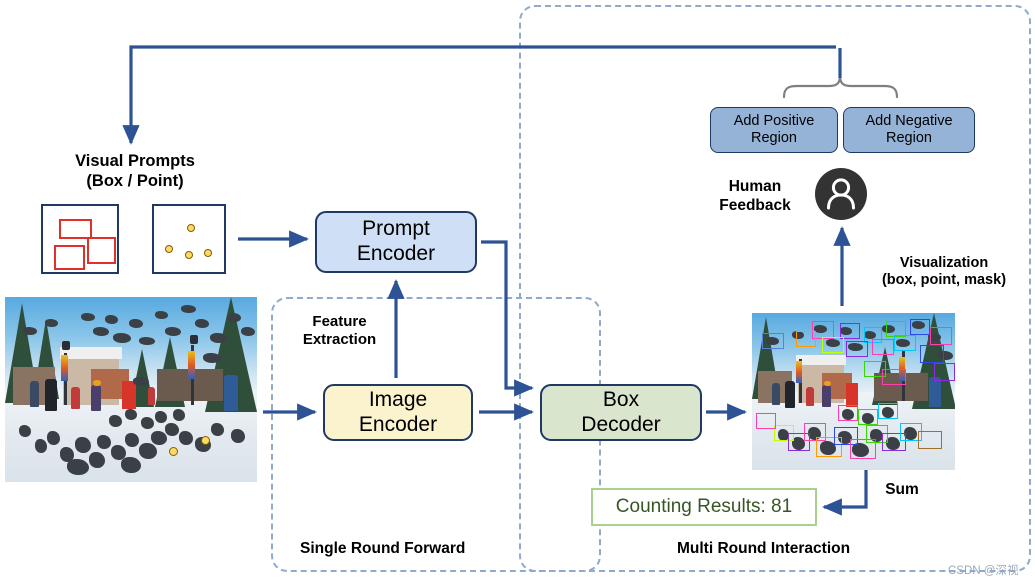 The height and width of the screenshot is (585, 1035). I want to click on human-feedback-label: Human Feedback, so click(755, 196).